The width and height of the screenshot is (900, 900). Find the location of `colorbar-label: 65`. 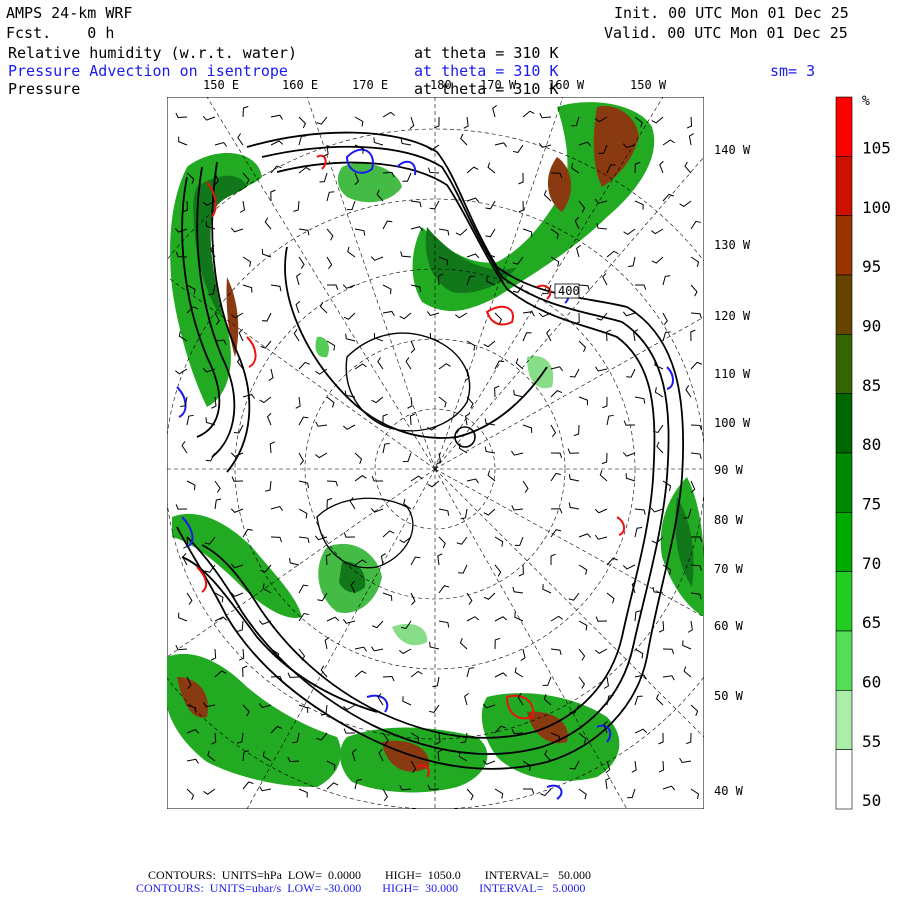

colorbar-label: 65 is located at coordinates (871, 622).